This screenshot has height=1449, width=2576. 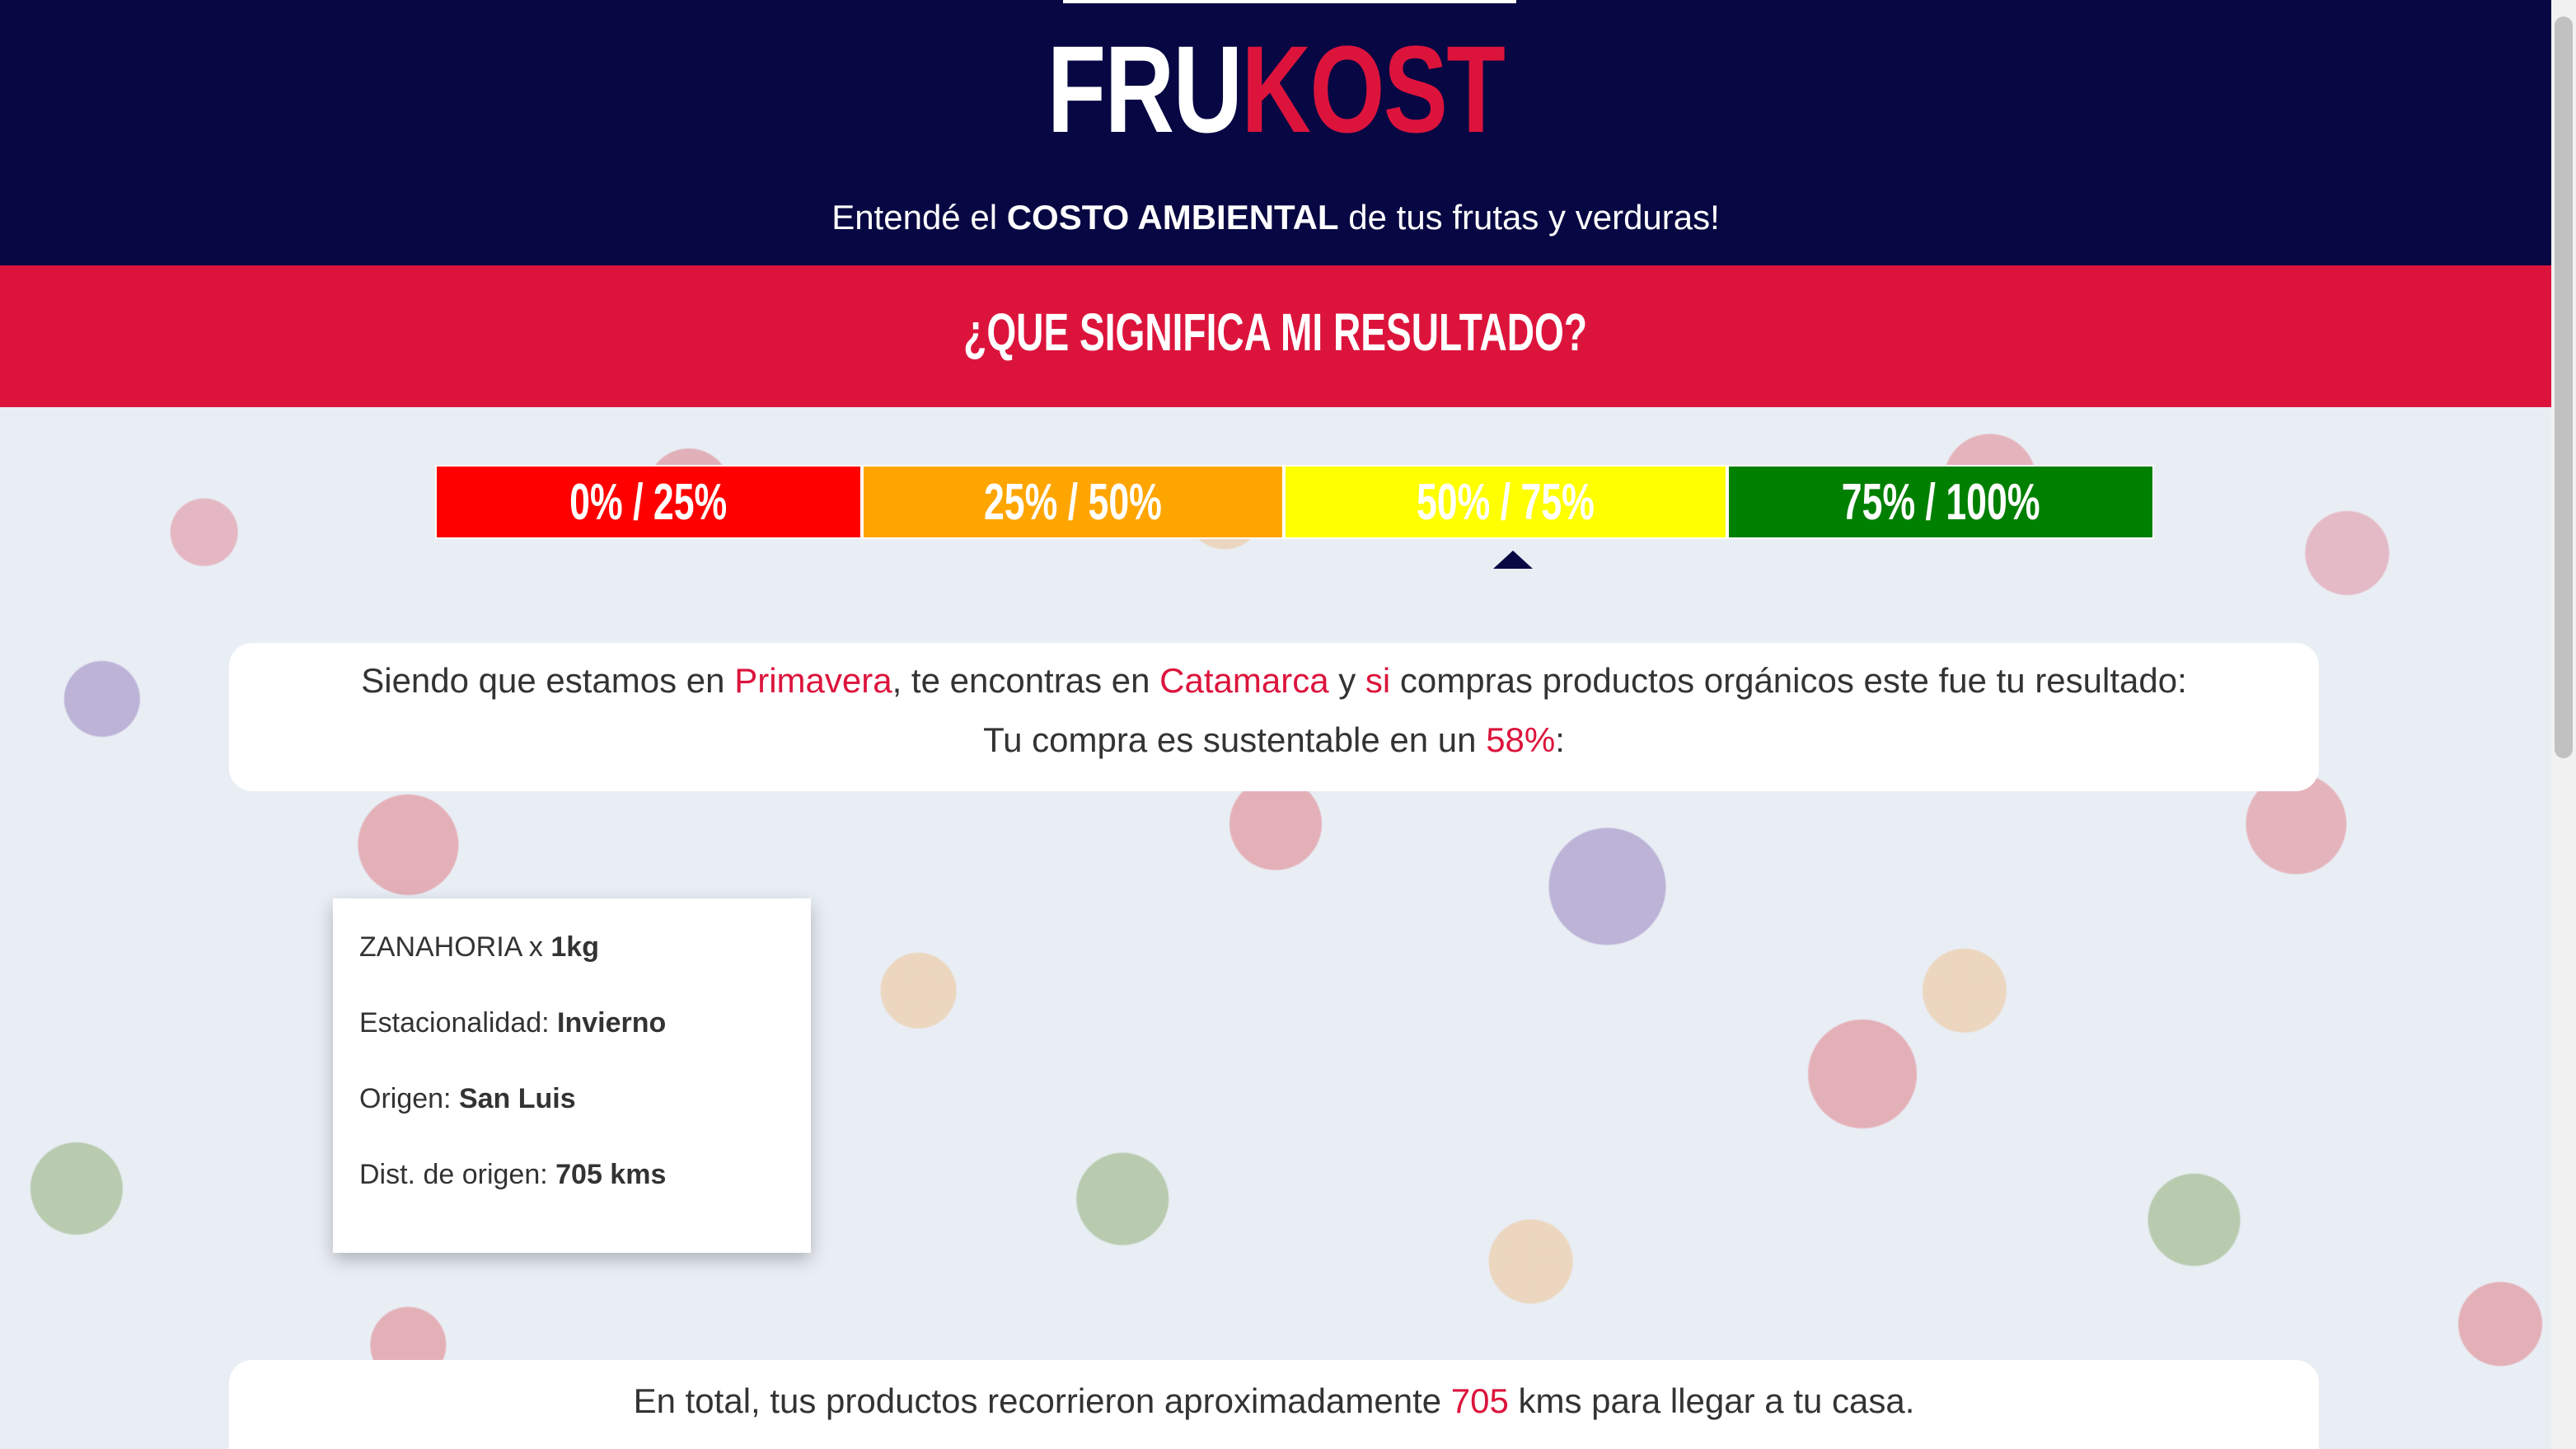 I want to click on product-origin: Origen: San Luis, so click(x=467, y=1099).